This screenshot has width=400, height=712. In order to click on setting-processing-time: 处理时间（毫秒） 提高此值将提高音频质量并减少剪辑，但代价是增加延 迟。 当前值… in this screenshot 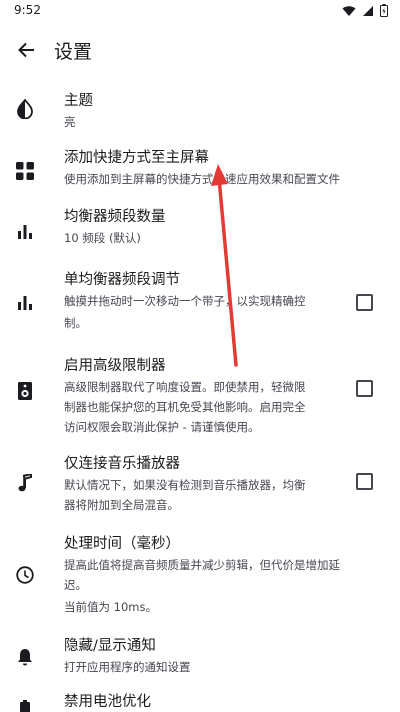, I will do `click(200, 576)`.